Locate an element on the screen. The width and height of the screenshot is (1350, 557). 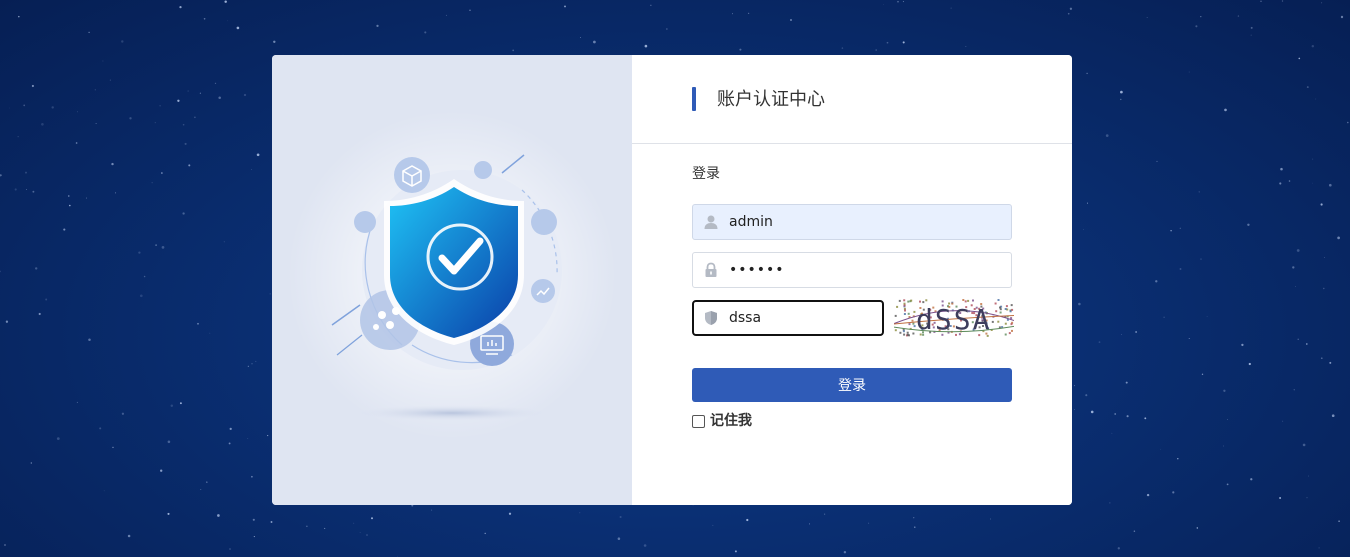
remember-me-checkbox is located at coordinates (698, 421).